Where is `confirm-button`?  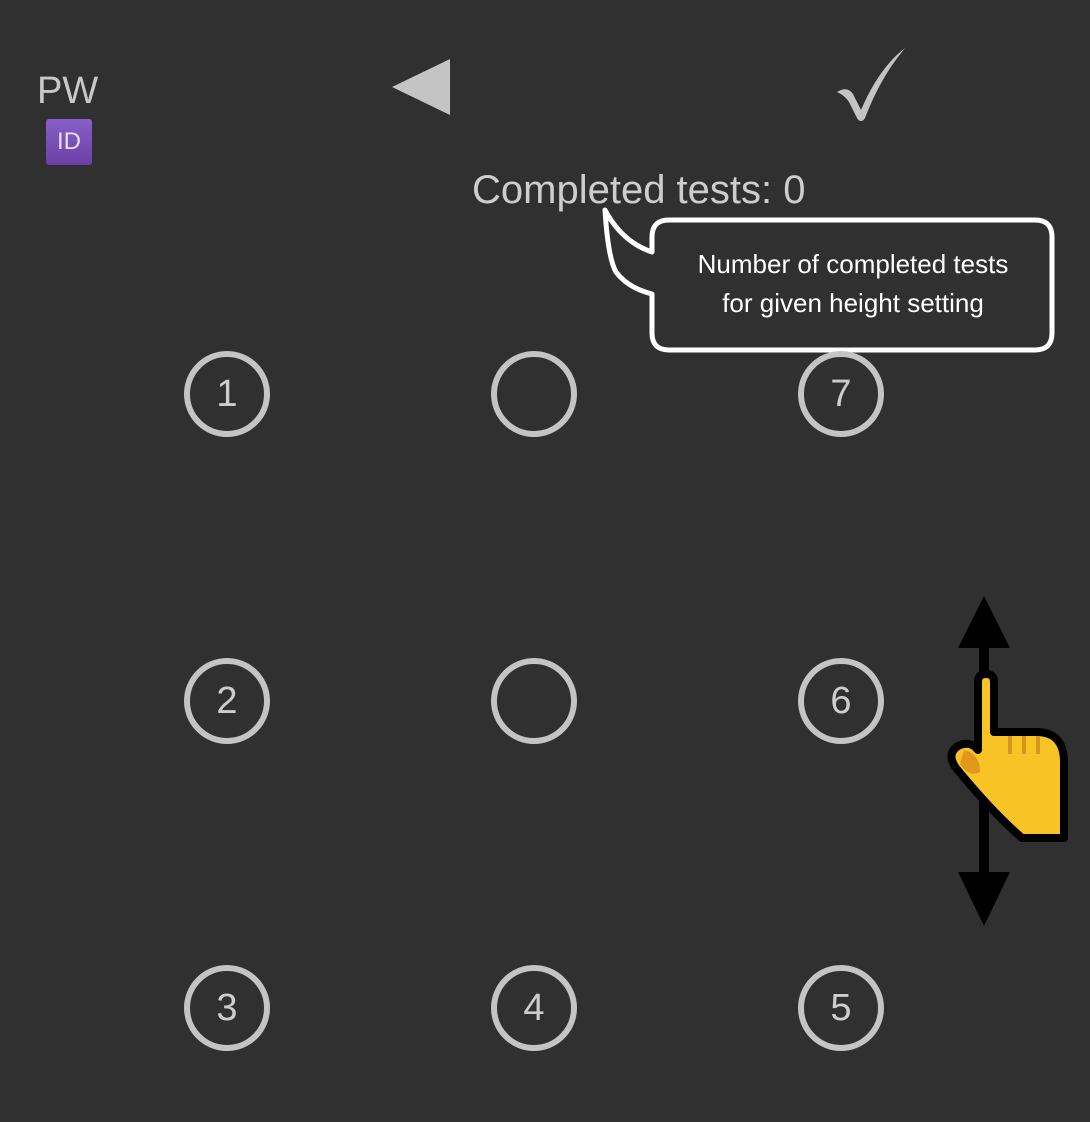 confirm-button is located at coordinates (870, 85).